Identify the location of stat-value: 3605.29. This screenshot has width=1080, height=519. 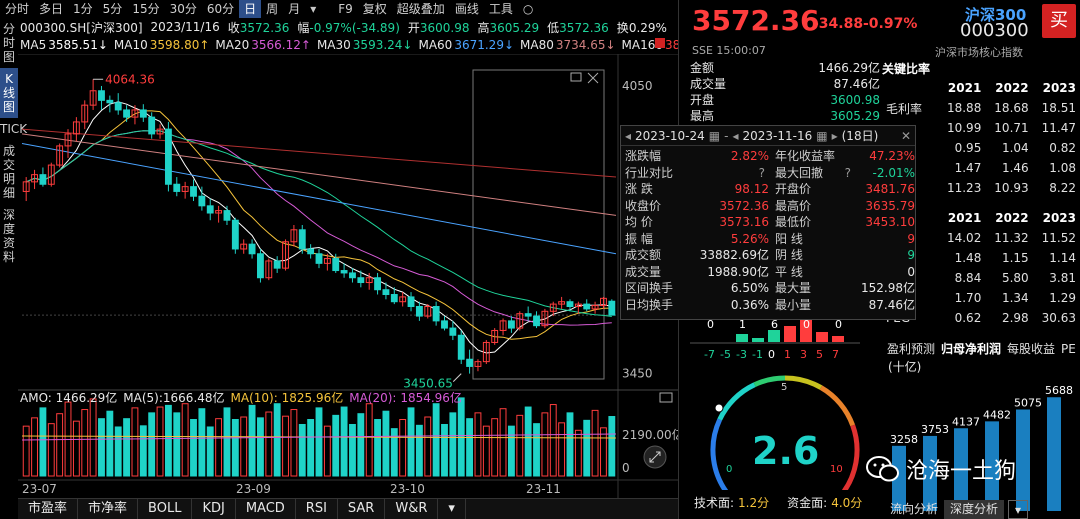
(855, 116).